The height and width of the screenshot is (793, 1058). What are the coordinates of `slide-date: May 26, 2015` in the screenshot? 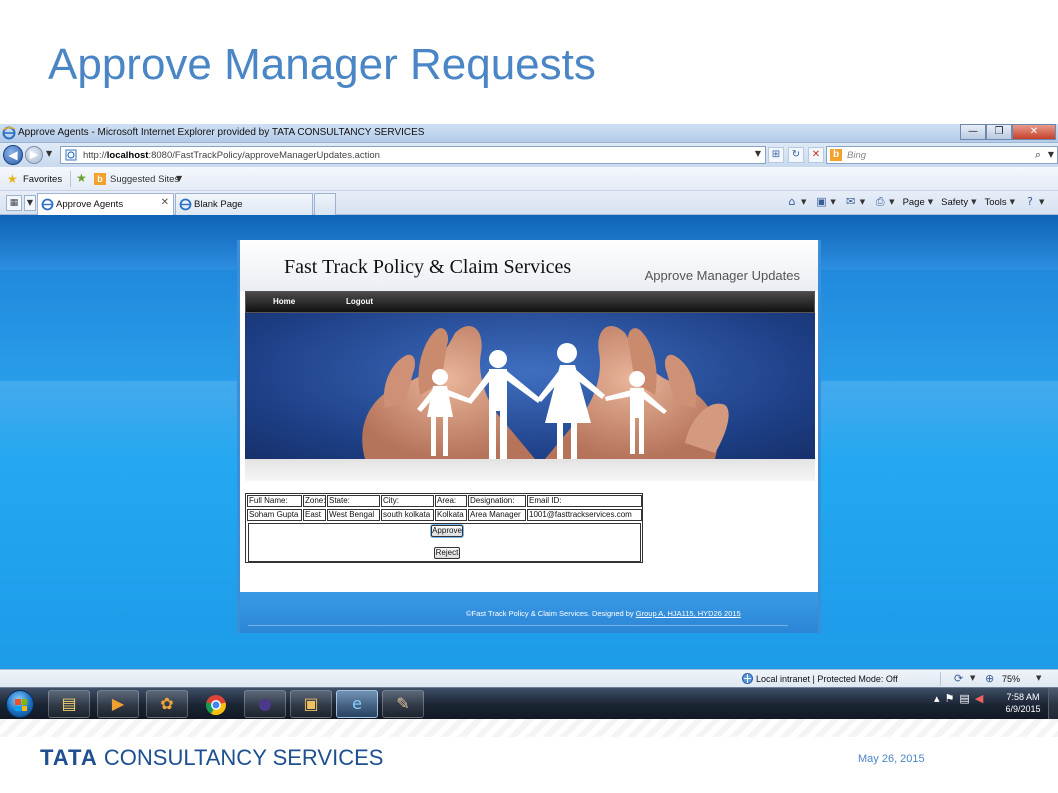 It's located at (891, 759).